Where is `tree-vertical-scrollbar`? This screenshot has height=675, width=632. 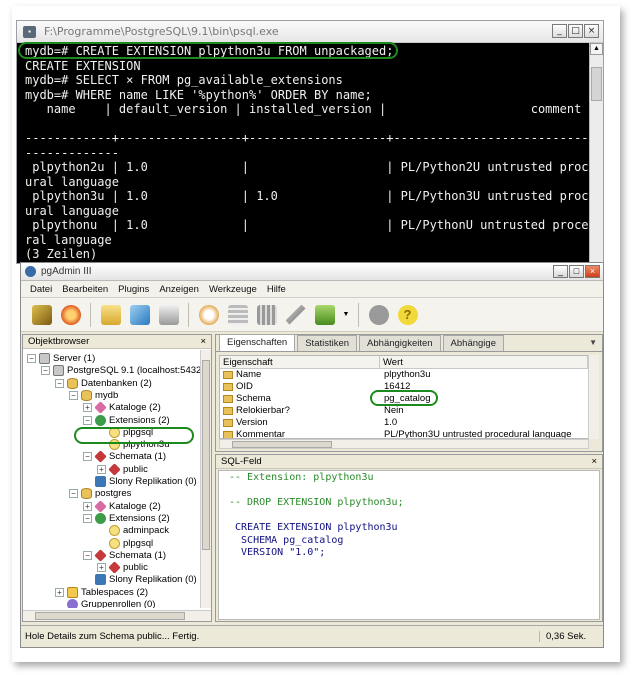
tree-vertical-scrollbar is located at coordinates (205, 479).